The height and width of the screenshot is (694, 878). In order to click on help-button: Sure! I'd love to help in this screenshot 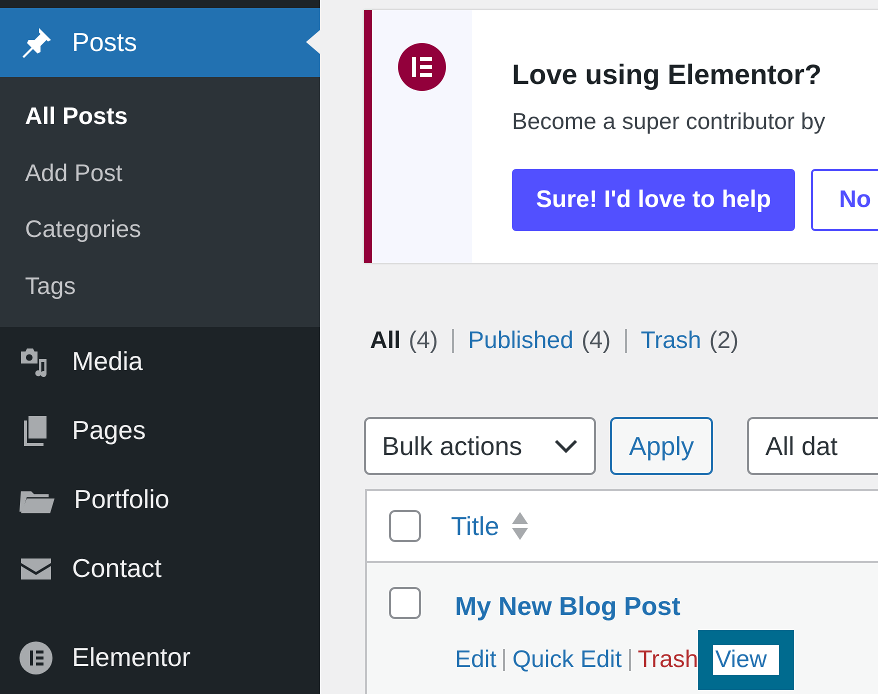, I will do `click(654, 199)`.